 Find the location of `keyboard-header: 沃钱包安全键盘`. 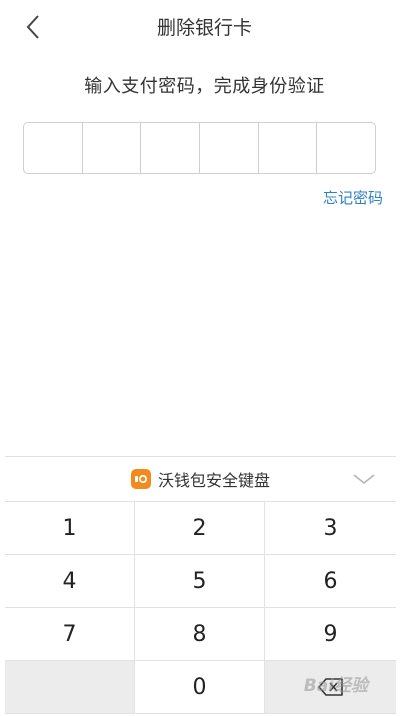

keyboard-header: 沃钱包安全键盘 is located at coordinates (200, 479).